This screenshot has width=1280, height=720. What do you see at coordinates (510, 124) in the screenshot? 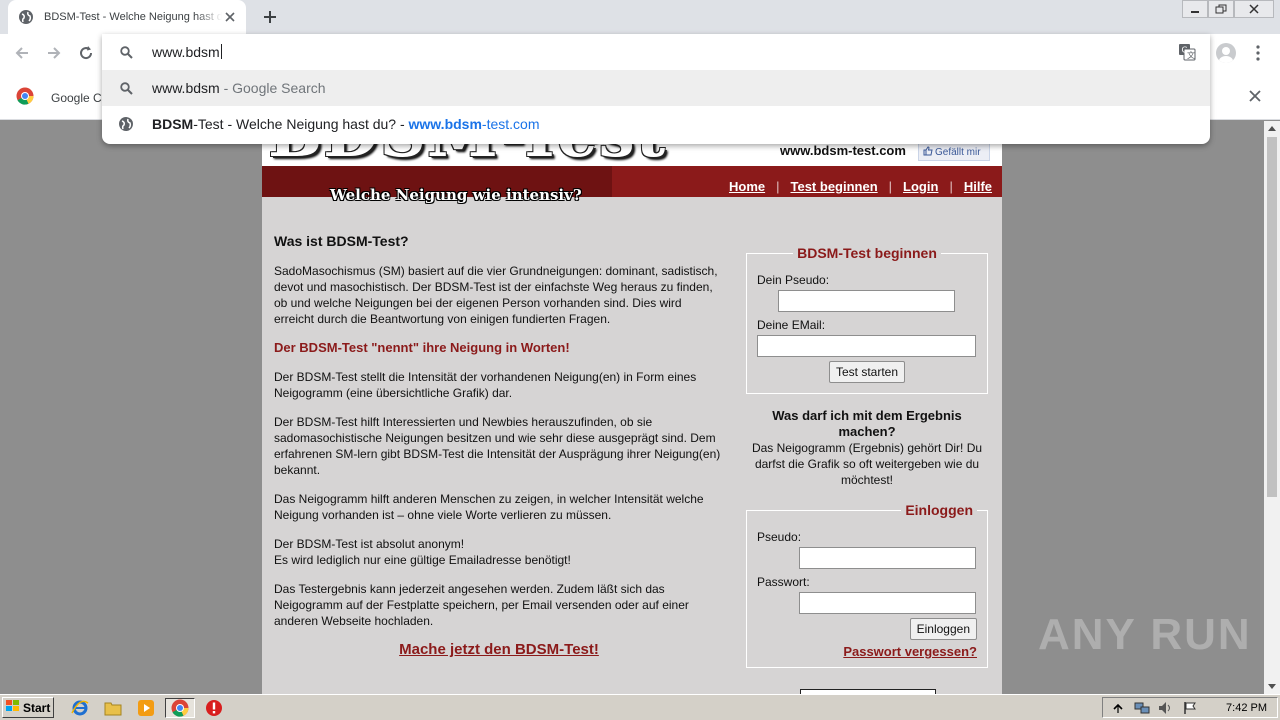
I see `suggestion-url: -test.com` at bounding box center [510, 124].